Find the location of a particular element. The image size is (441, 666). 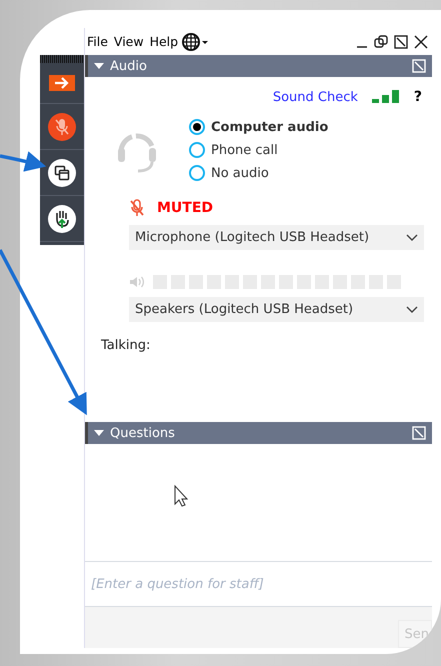

microphone-dropdown: Microphone (Logitech USB Headset) is located at coordinates (276, 237).